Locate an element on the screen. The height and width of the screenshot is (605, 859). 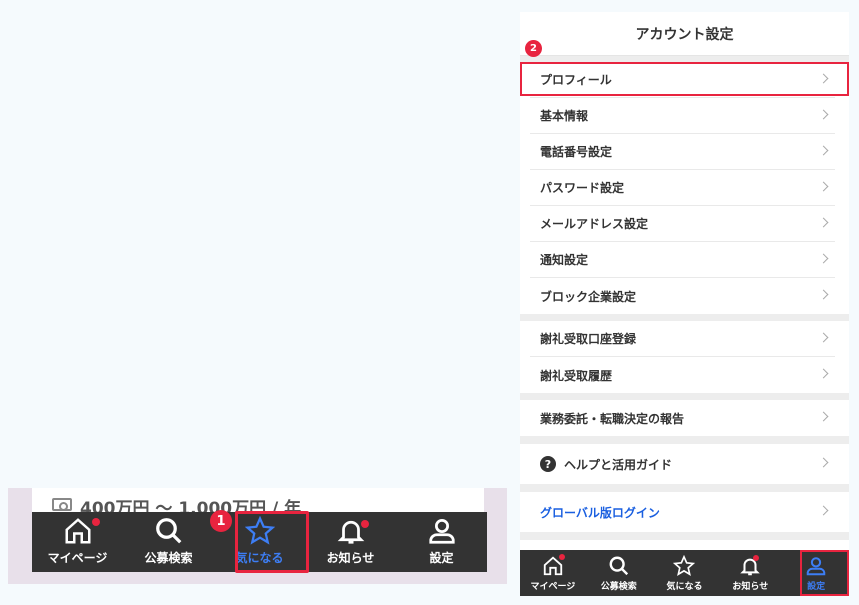
star-icon is located at coordinates (684, 565).